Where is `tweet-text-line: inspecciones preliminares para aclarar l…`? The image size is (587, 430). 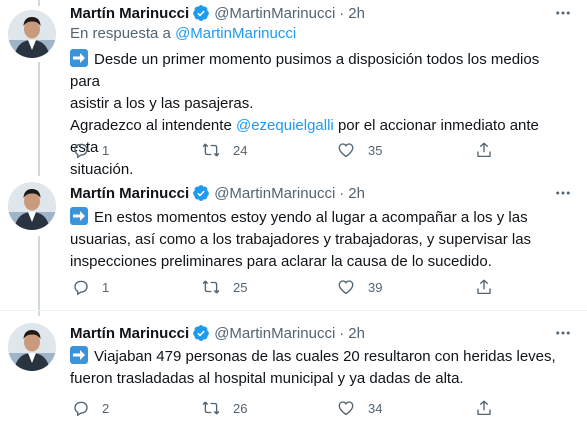
tweet-text-line: inspecciones preliminares para aclarar l… is located at coordinates (281, 261).